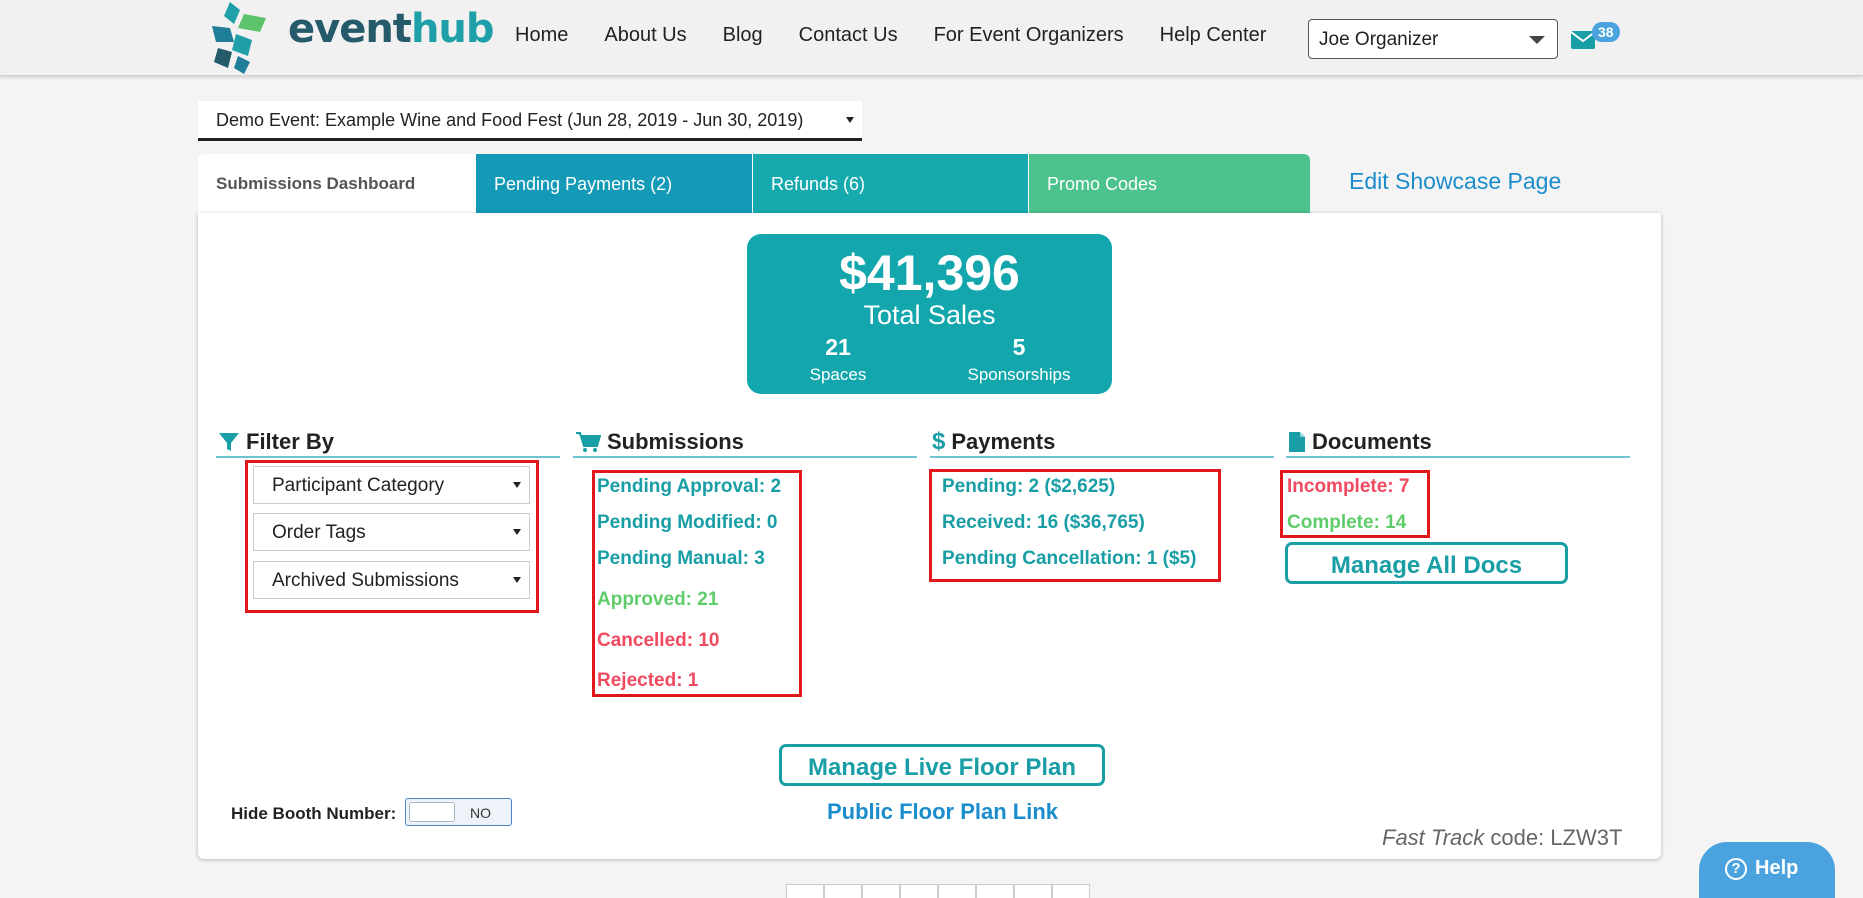 This screenshot has width=1863, height=898. Describe the element at coordinates (319, 532) in the screenshot. I see `order-tags-label: Order Tags` at that location.